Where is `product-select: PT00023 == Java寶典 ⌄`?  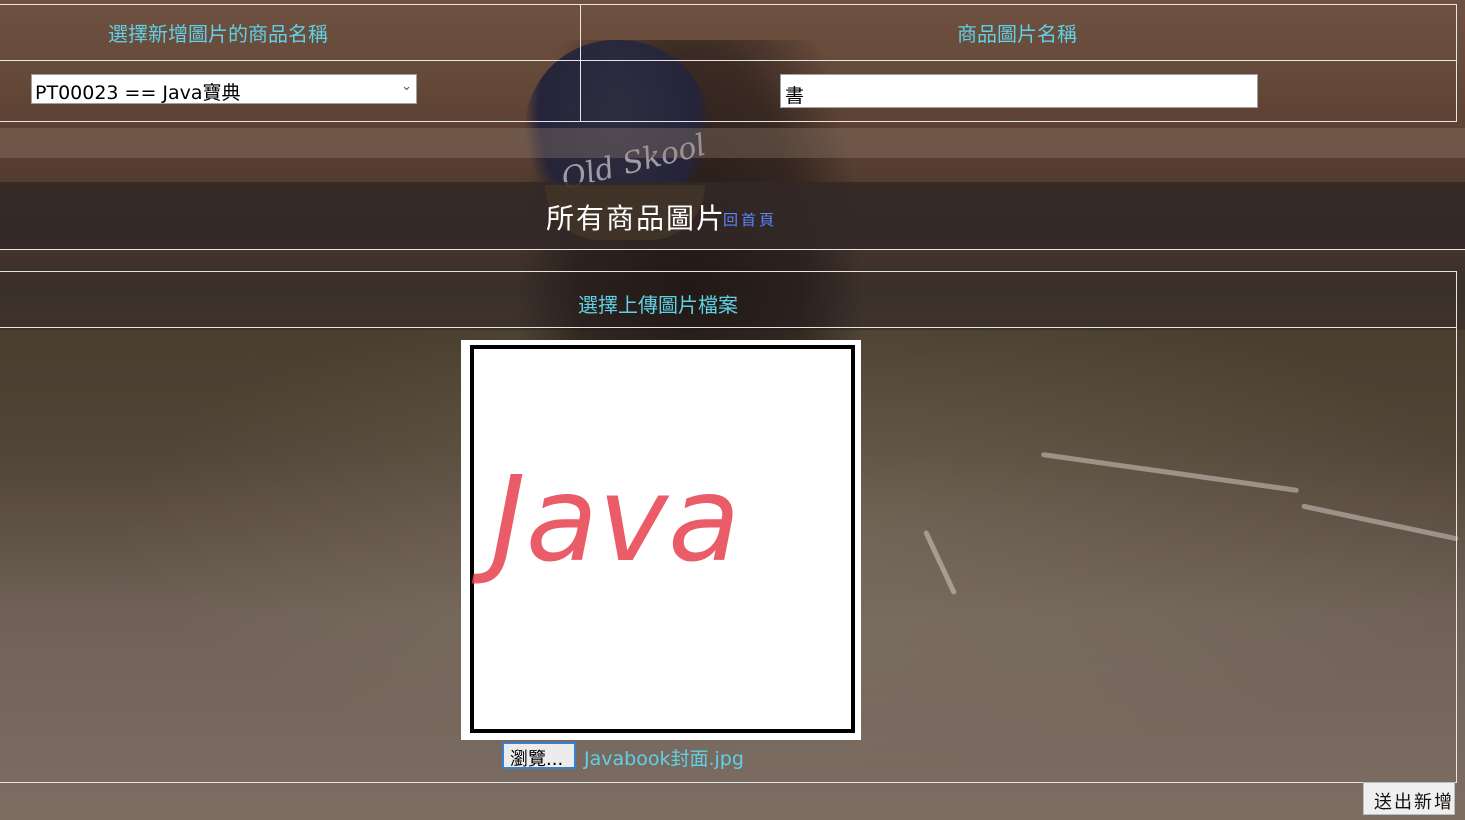
product-select: PT00023 == Java寶典 ⌄ is located at coordinates (224, 89).